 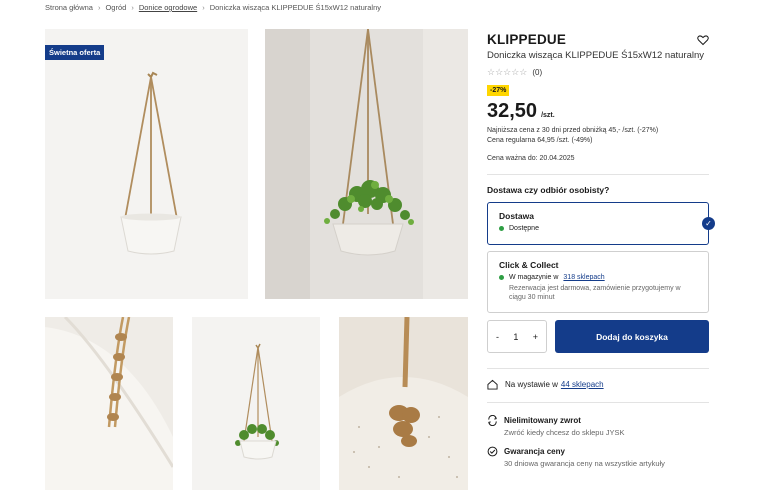 I want to click on cc-status-prefix: W magazynie w, so click(x=534, y=277).